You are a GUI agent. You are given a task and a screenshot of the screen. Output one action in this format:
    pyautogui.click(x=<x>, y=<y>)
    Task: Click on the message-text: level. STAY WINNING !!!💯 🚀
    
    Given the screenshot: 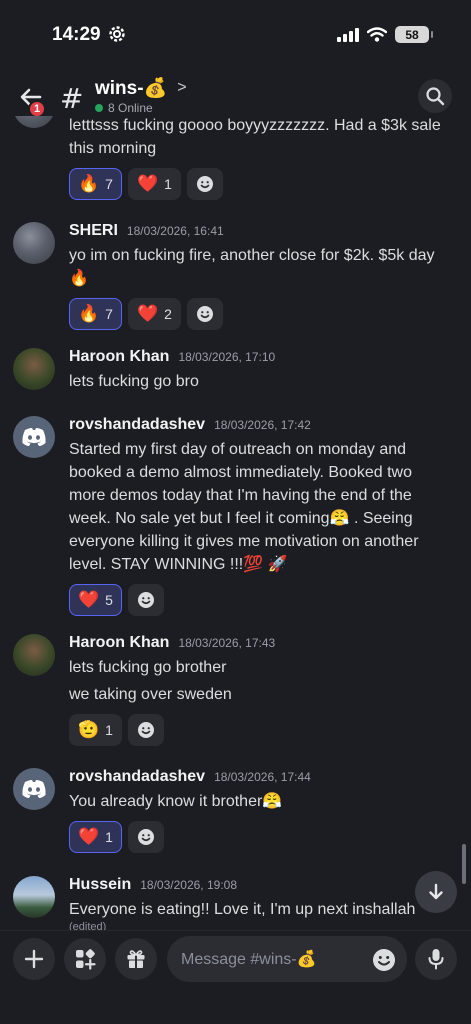 What is the action you would take?
    pyautogui.click(x=178, y=564)
    